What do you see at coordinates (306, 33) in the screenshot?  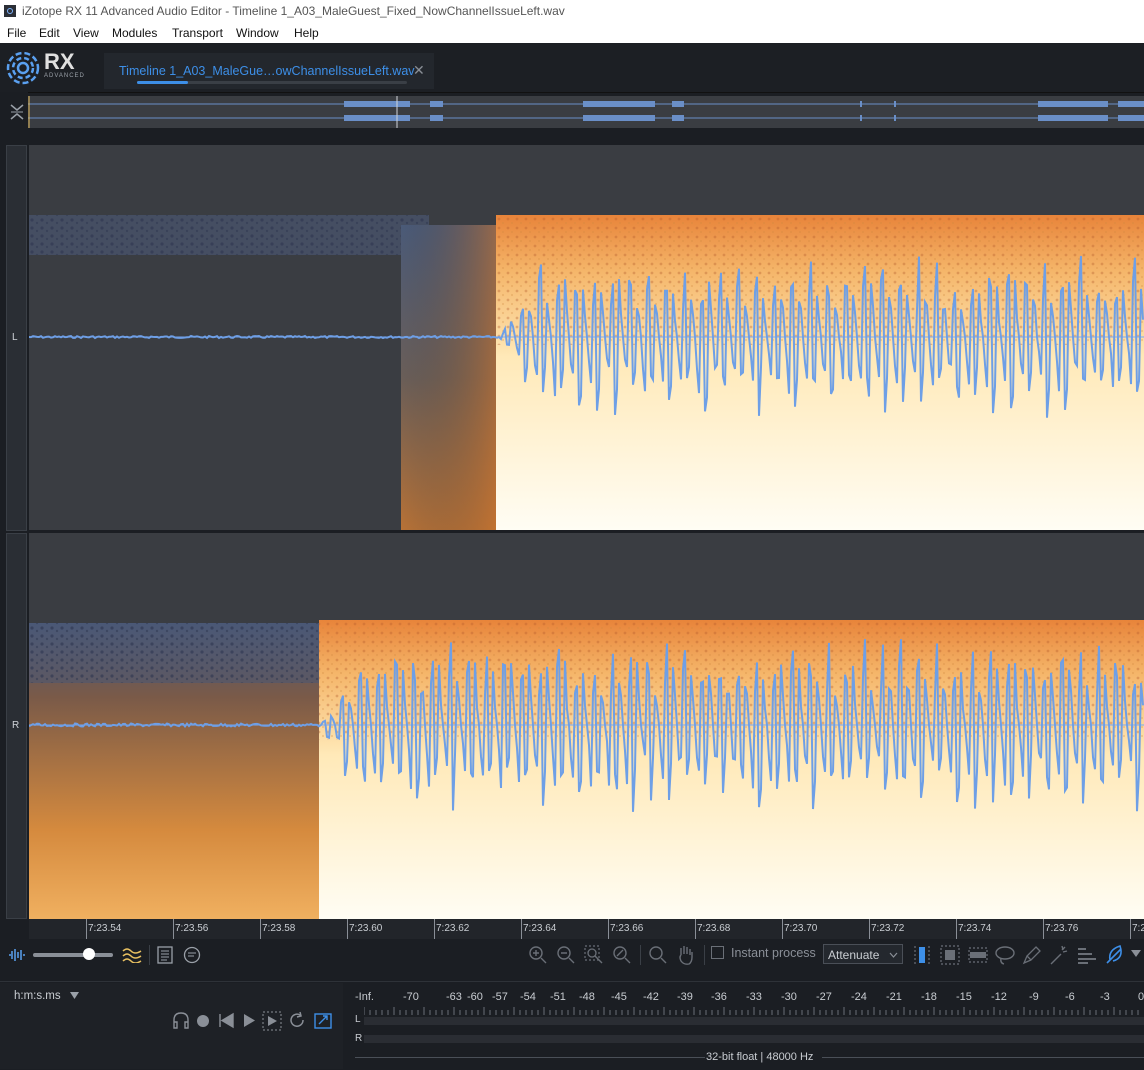 I see `menu-help: Help` at bounding box center [306, 33].